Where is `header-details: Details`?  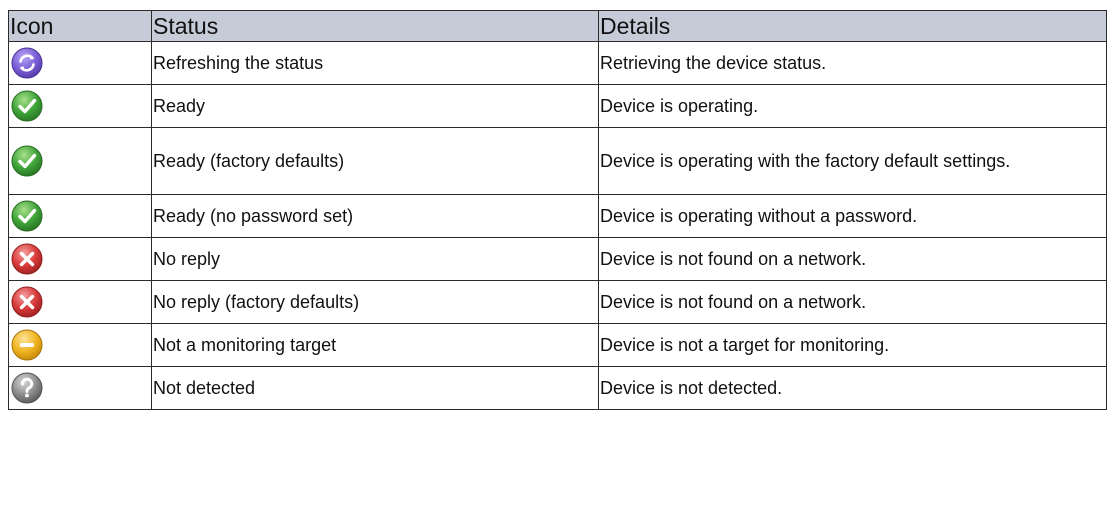 header-details: Details is located at coordinates (852, 26).